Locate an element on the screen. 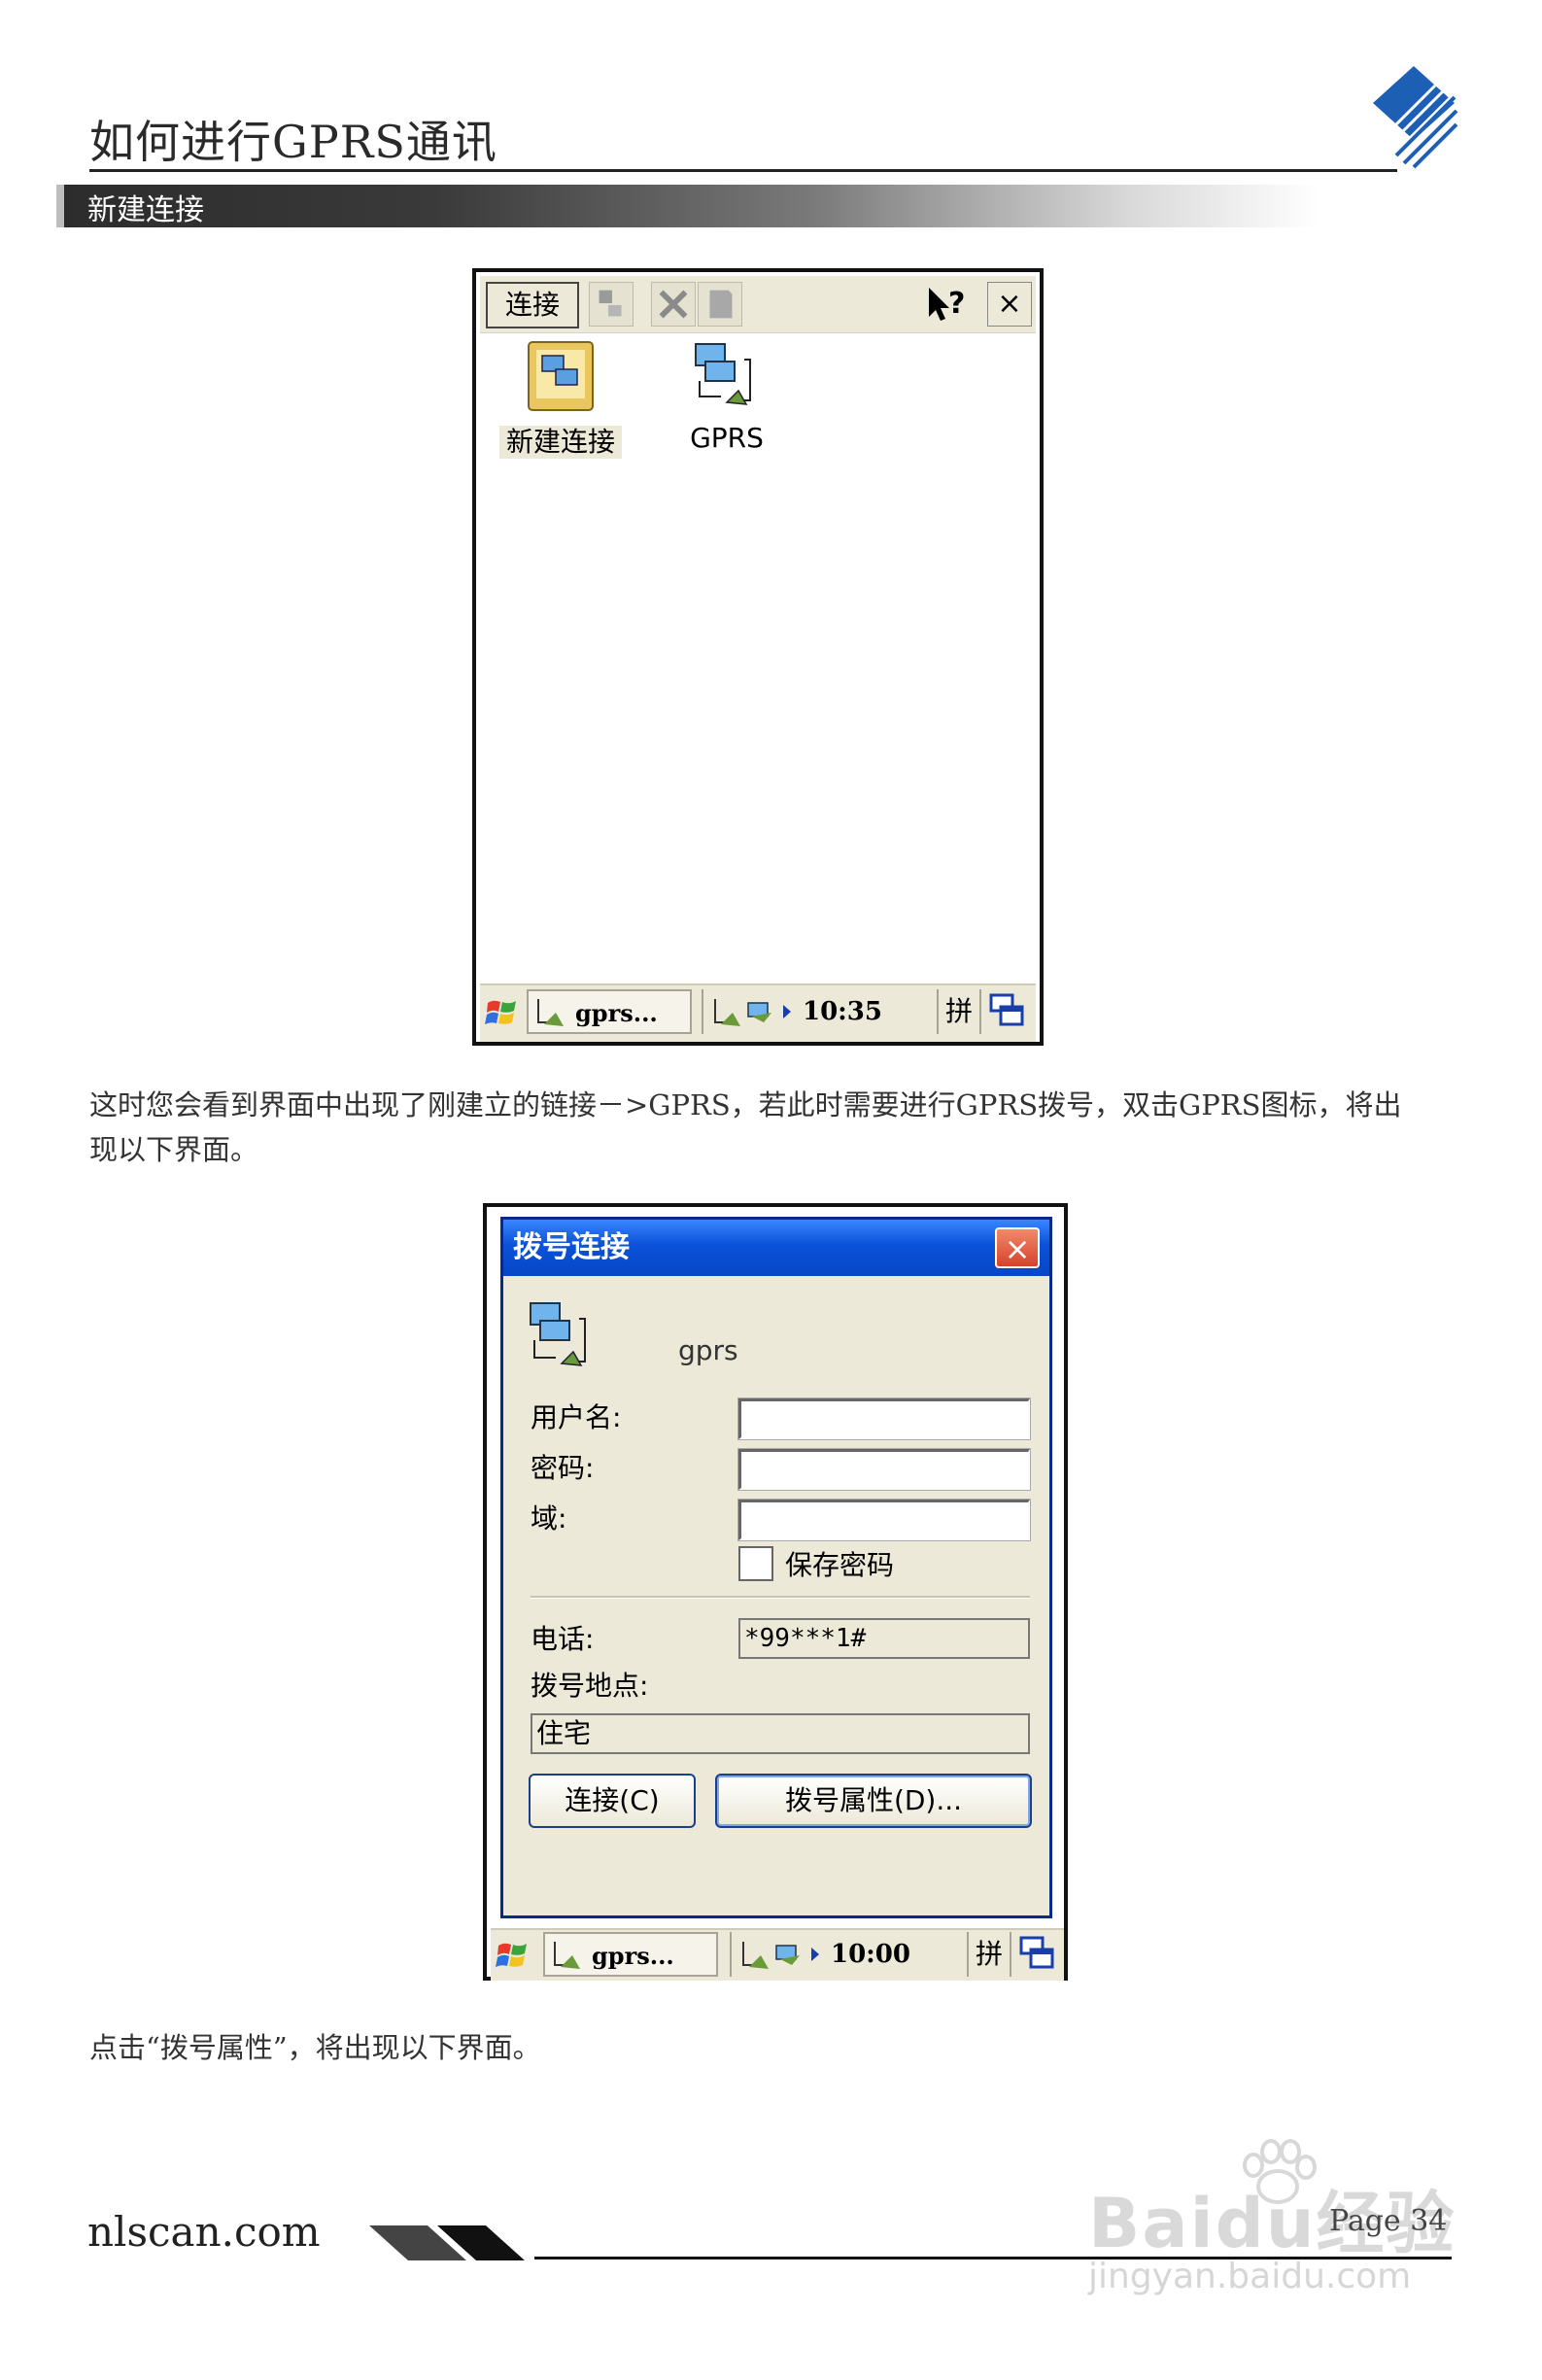  body-paragraph: 点击“拨号属性”，将出现以下界面。 is located at coordinates (315, 2047).